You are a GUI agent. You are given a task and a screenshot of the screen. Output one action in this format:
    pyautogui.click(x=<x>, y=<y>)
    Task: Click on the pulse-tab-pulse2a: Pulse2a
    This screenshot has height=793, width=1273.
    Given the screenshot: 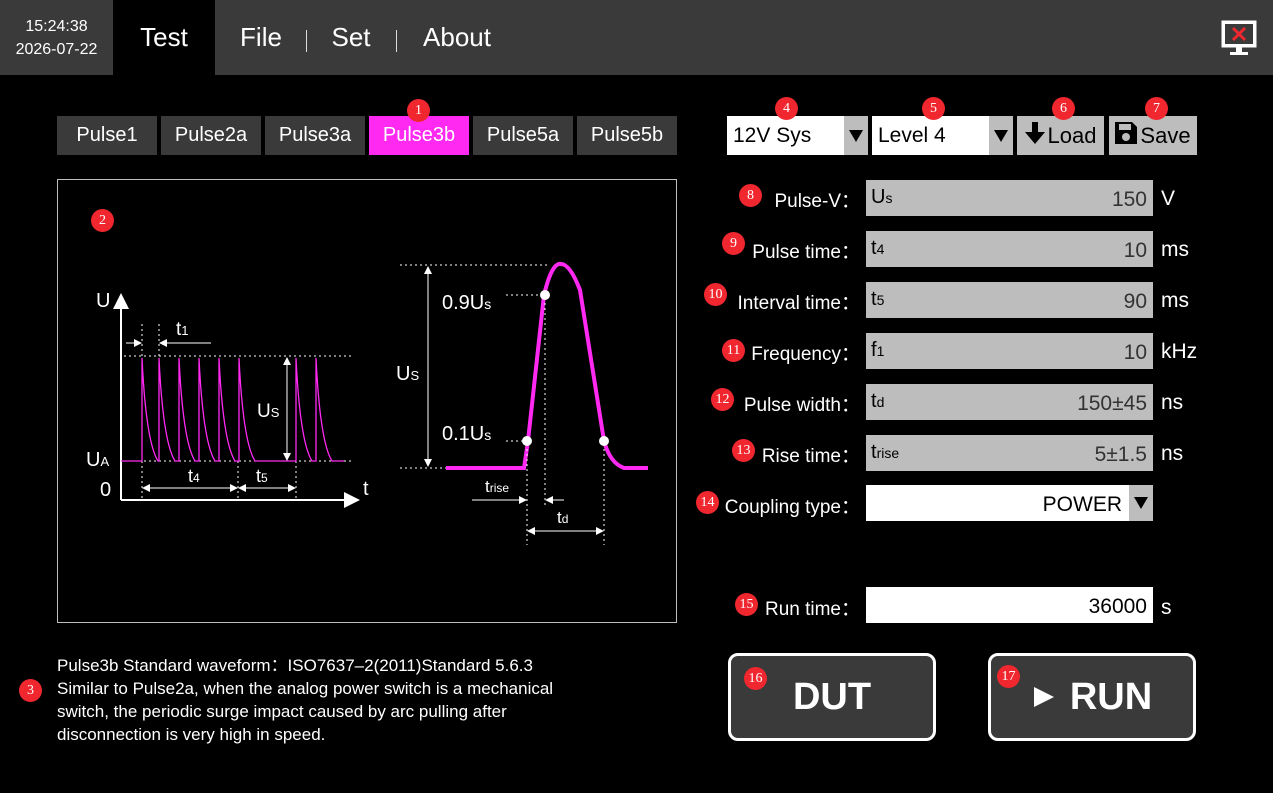 What is the action you would take?
    pyautogui.click(x=211, y=135)
    